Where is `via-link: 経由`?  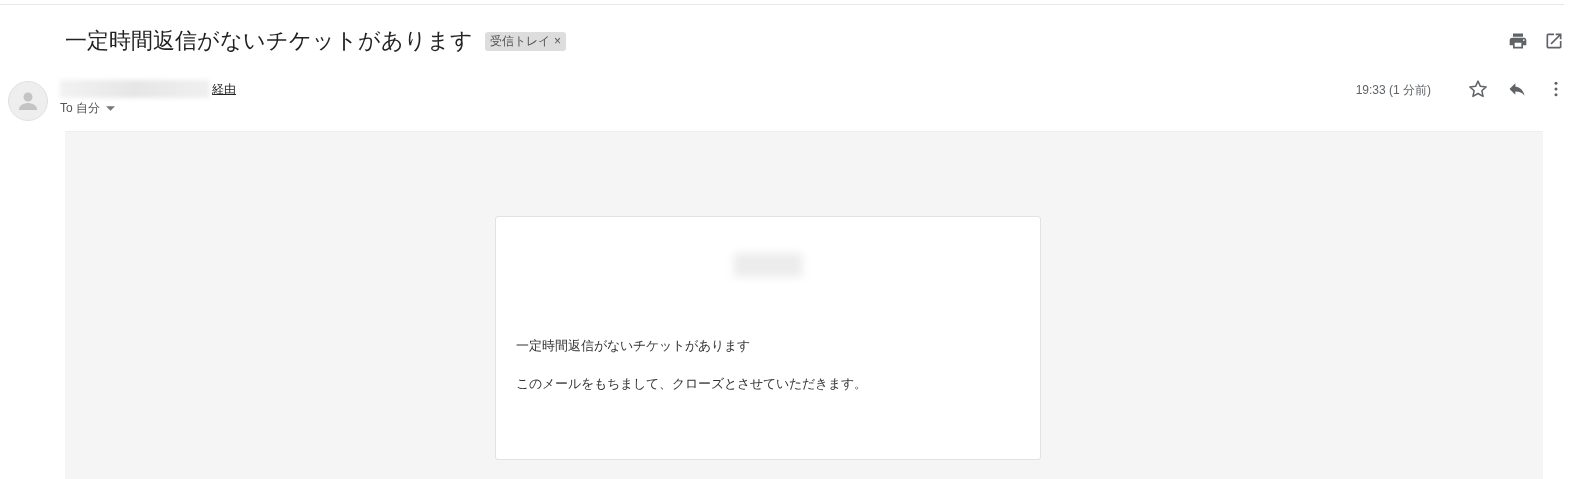
via-link: 経由 is located at coordinates (224, 89).